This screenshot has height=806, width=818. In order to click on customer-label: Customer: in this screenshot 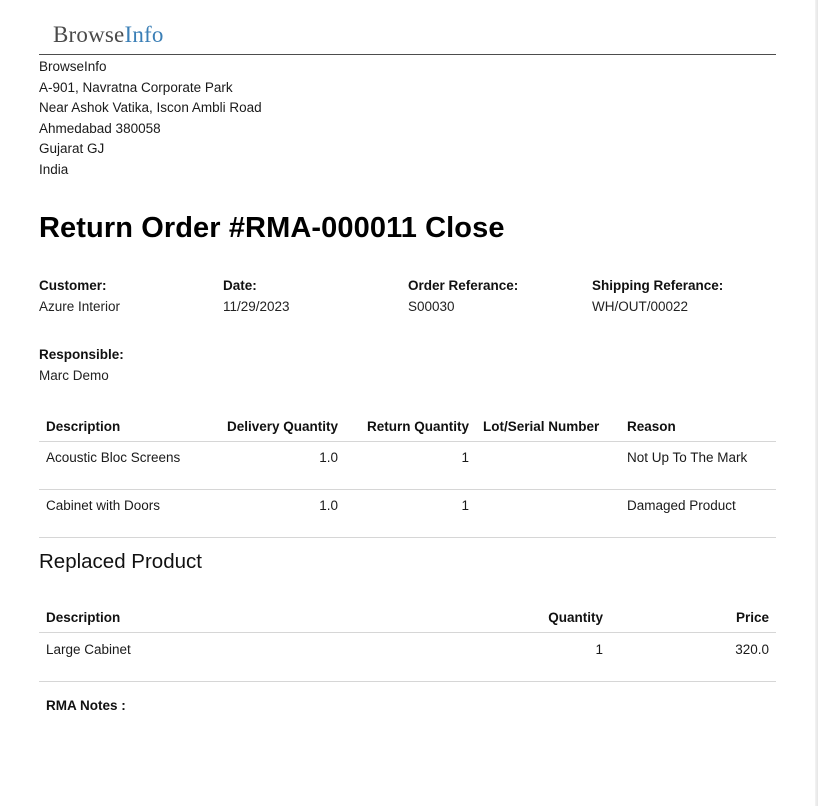, I will do `click(73, 285)`.